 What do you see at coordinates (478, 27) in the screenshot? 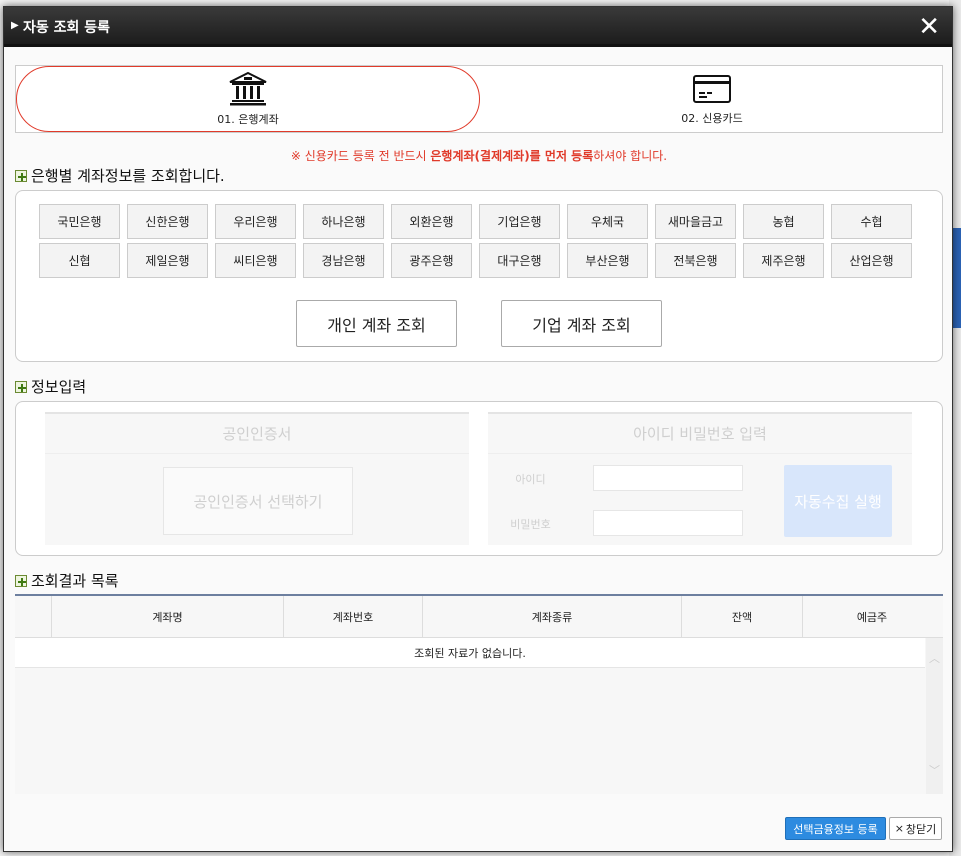
I see `modal-titlebar: ▶ 자동 조회 등록 ✕` at bounding box center [478, 27].